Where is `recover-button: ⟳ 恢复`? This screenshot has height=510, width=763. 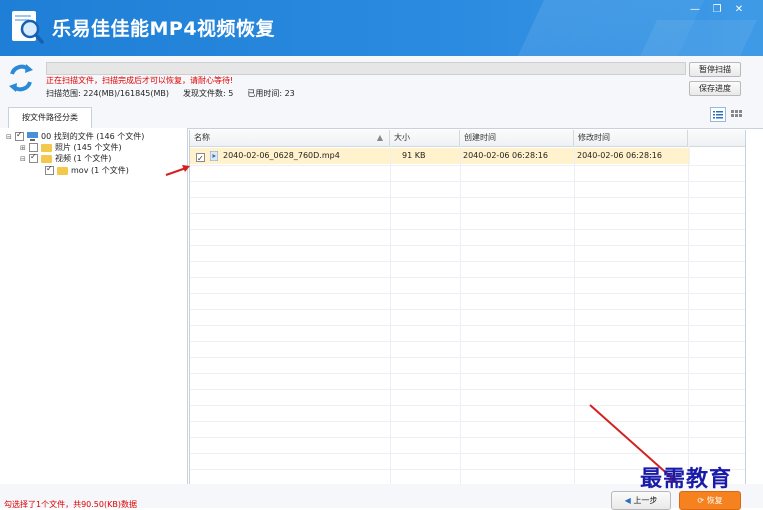 recover-button: ⟳ 恢复 is located at coordinates (710, 500).